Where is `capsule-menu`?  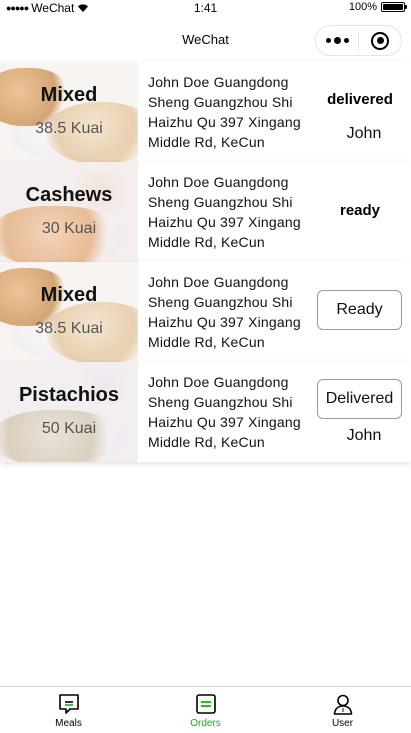 capsule-menu is located at coordinates (358, 40).